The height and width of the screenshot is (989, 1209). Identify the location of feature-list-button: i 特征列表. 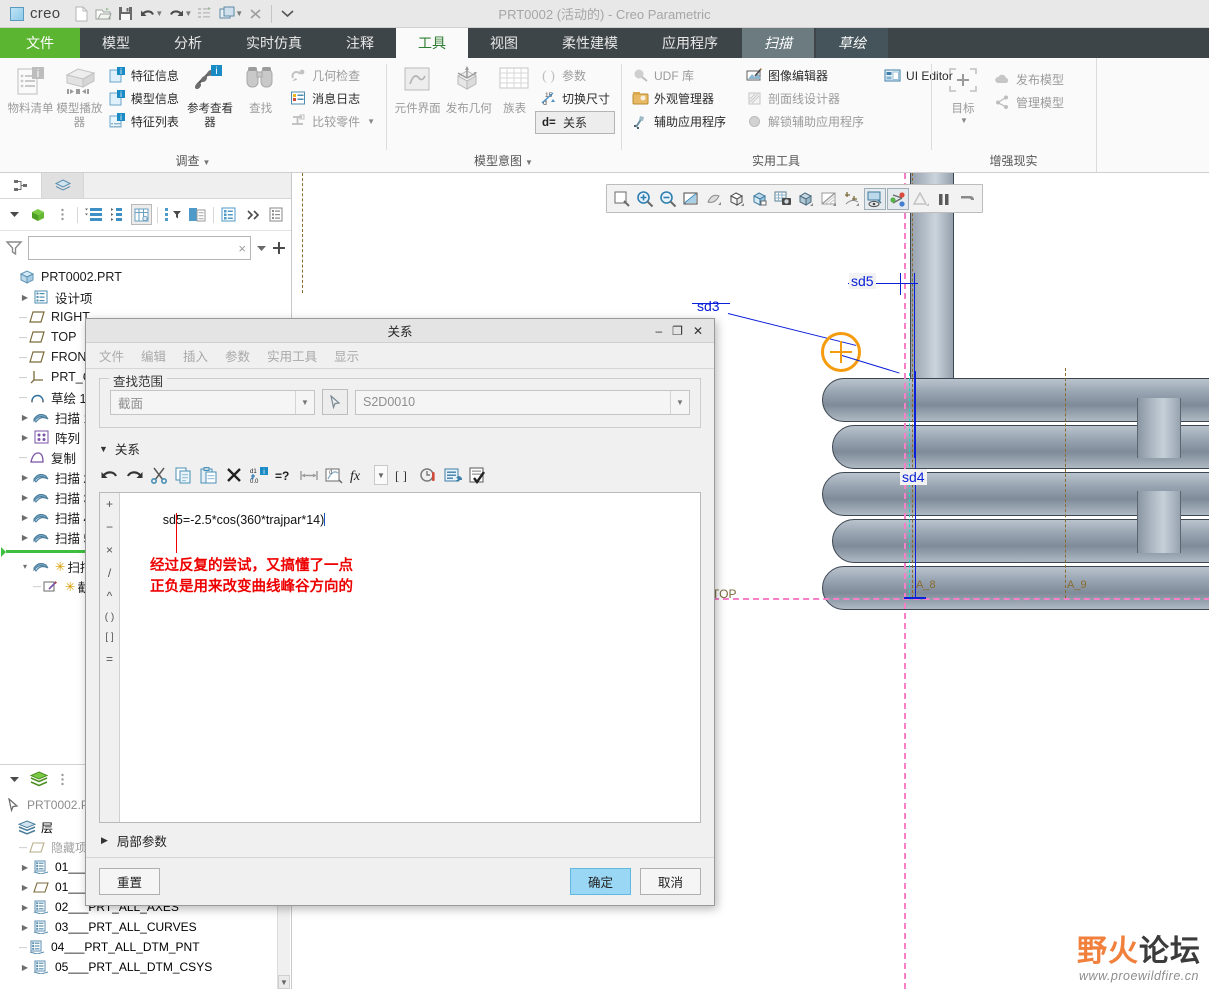
(144, 121).